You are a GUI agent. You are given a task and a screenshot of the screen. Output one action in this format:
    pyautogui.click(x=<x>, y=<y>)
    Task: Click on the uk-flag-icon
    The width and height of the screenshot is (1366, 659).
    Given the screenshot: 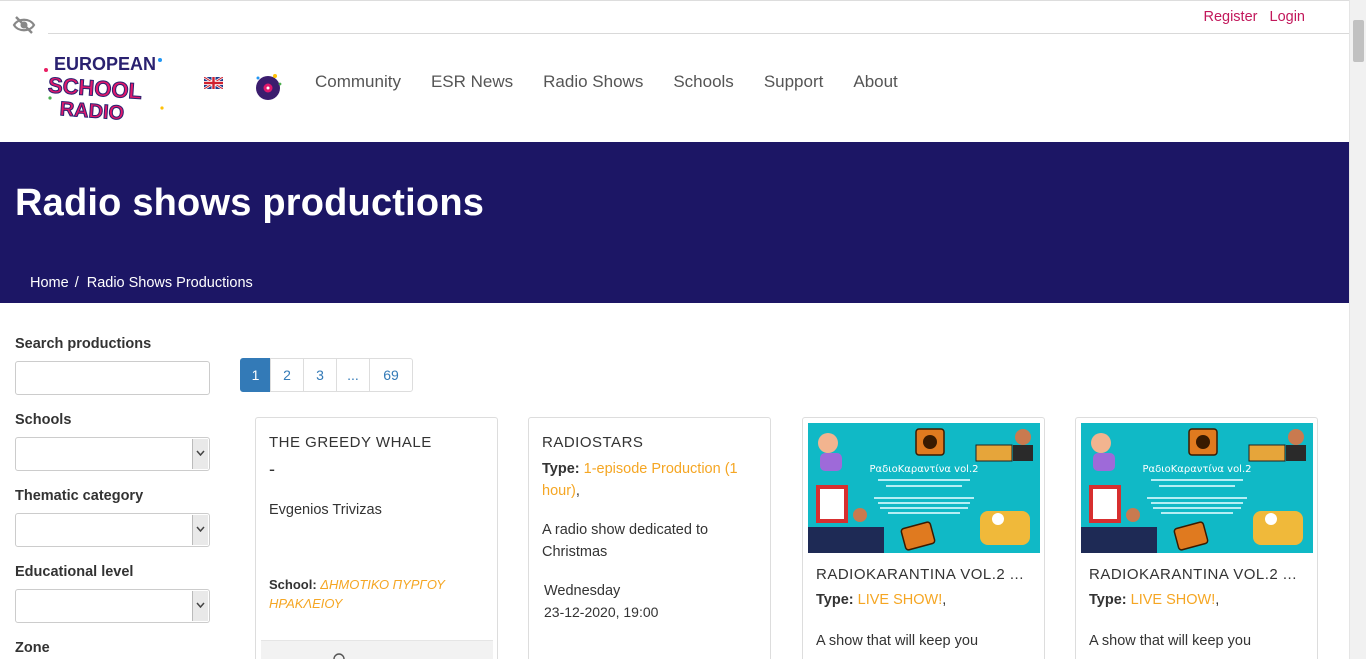 What is the action you would take?
    pyautogui.click(x=213, y=83)
    